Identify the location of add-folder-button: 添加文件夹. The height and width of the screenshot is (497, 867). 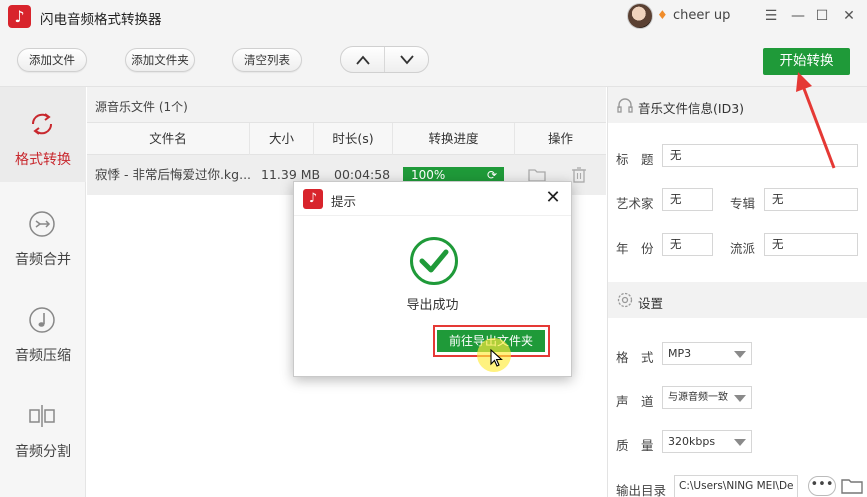
(160, 60).